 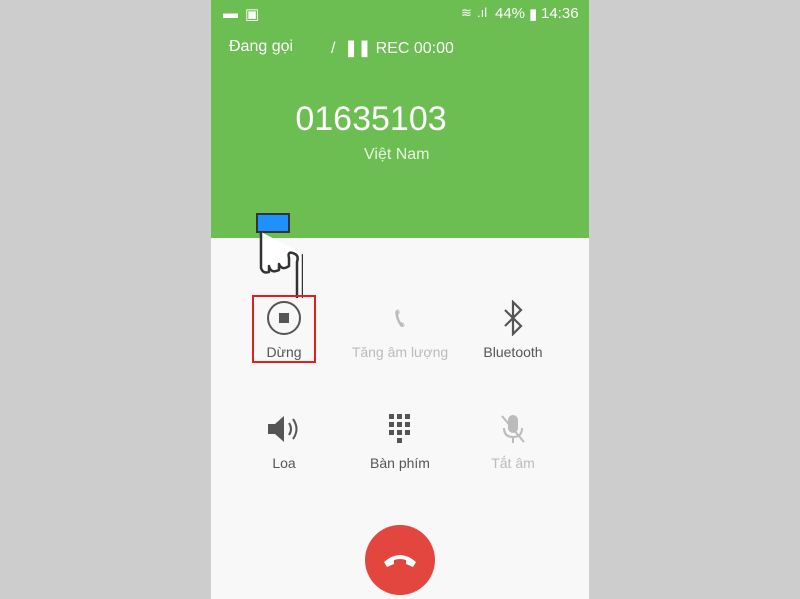 What do you see at coordinates (284, 463) in the screenshot?
I see `button-label: Loa` at bounding box center [284, 463].